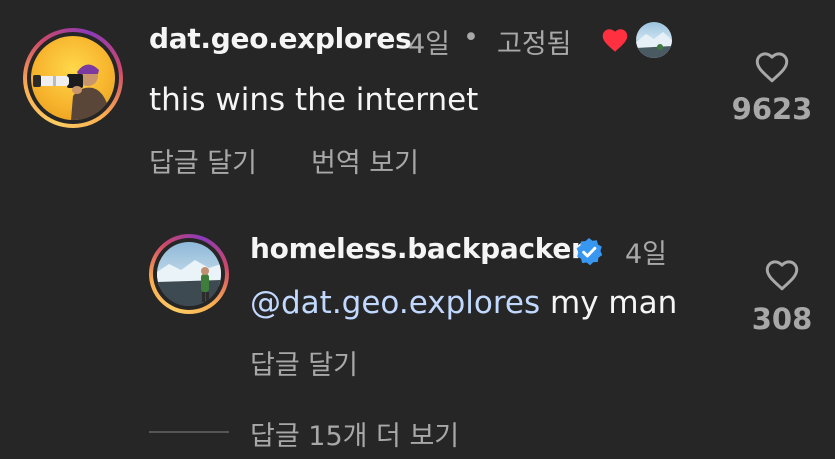 The image size is (835, 459). Describe the element at coordinates (203, 160) in the screenshot. I see `reply-button: 답글 달기` at that location.